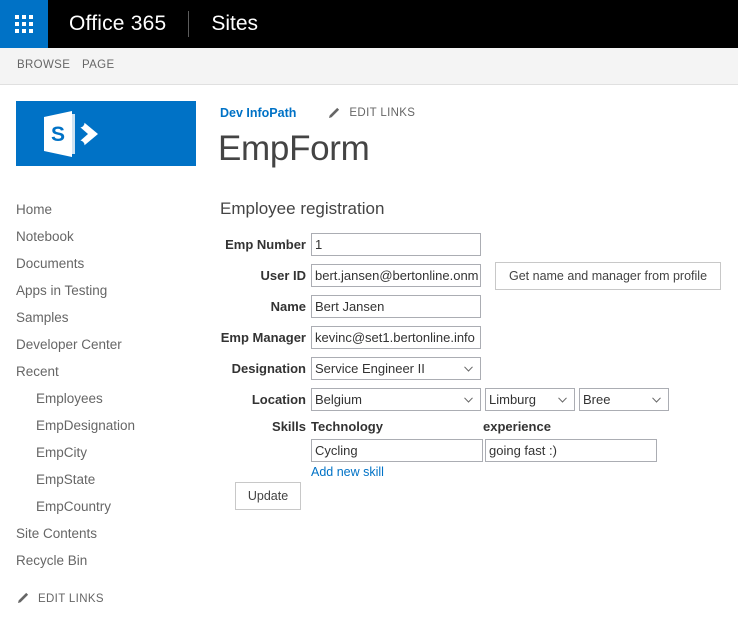 This screenshot has width=738, height=629. I want to click on designation-select: Service Engineer II, so click(396, 368).